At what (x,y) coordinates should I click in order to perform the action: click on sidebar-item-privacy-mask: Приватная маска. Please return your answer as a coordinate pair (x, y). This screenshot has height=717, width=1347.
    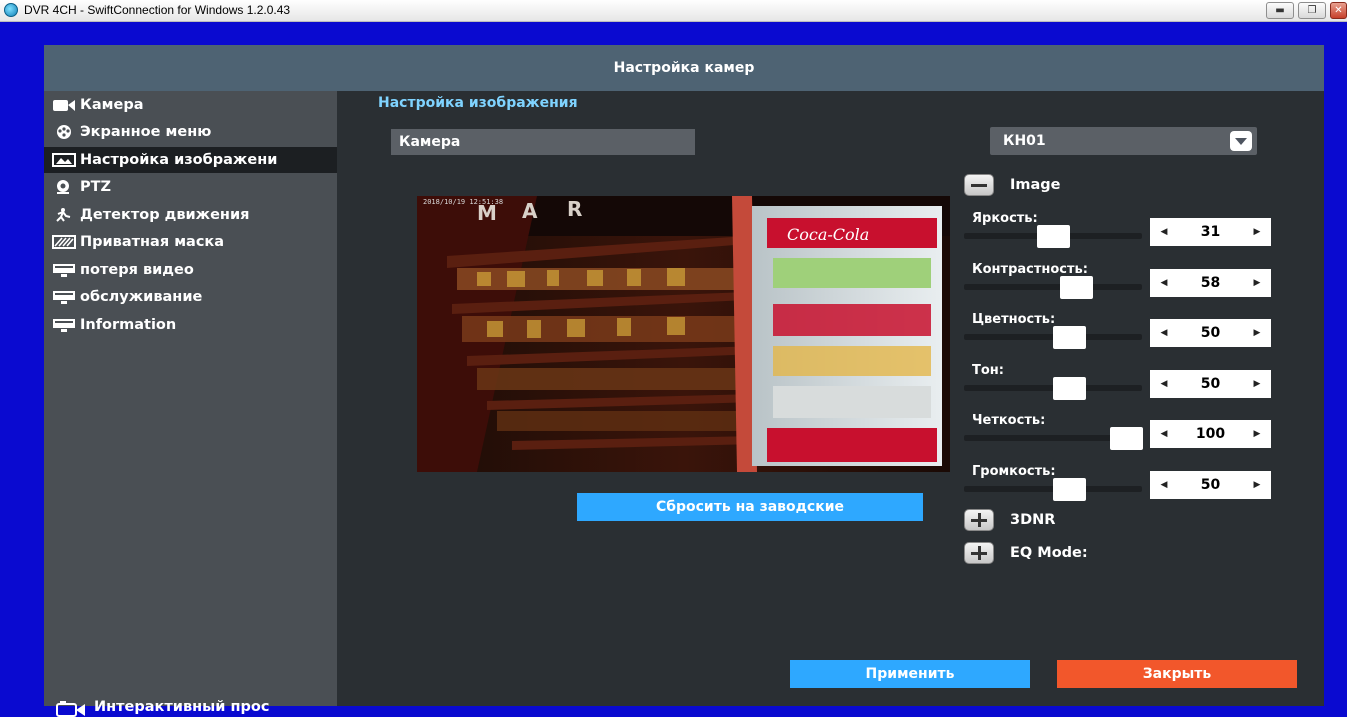
    Looking at the image, I should click on (190, 242).